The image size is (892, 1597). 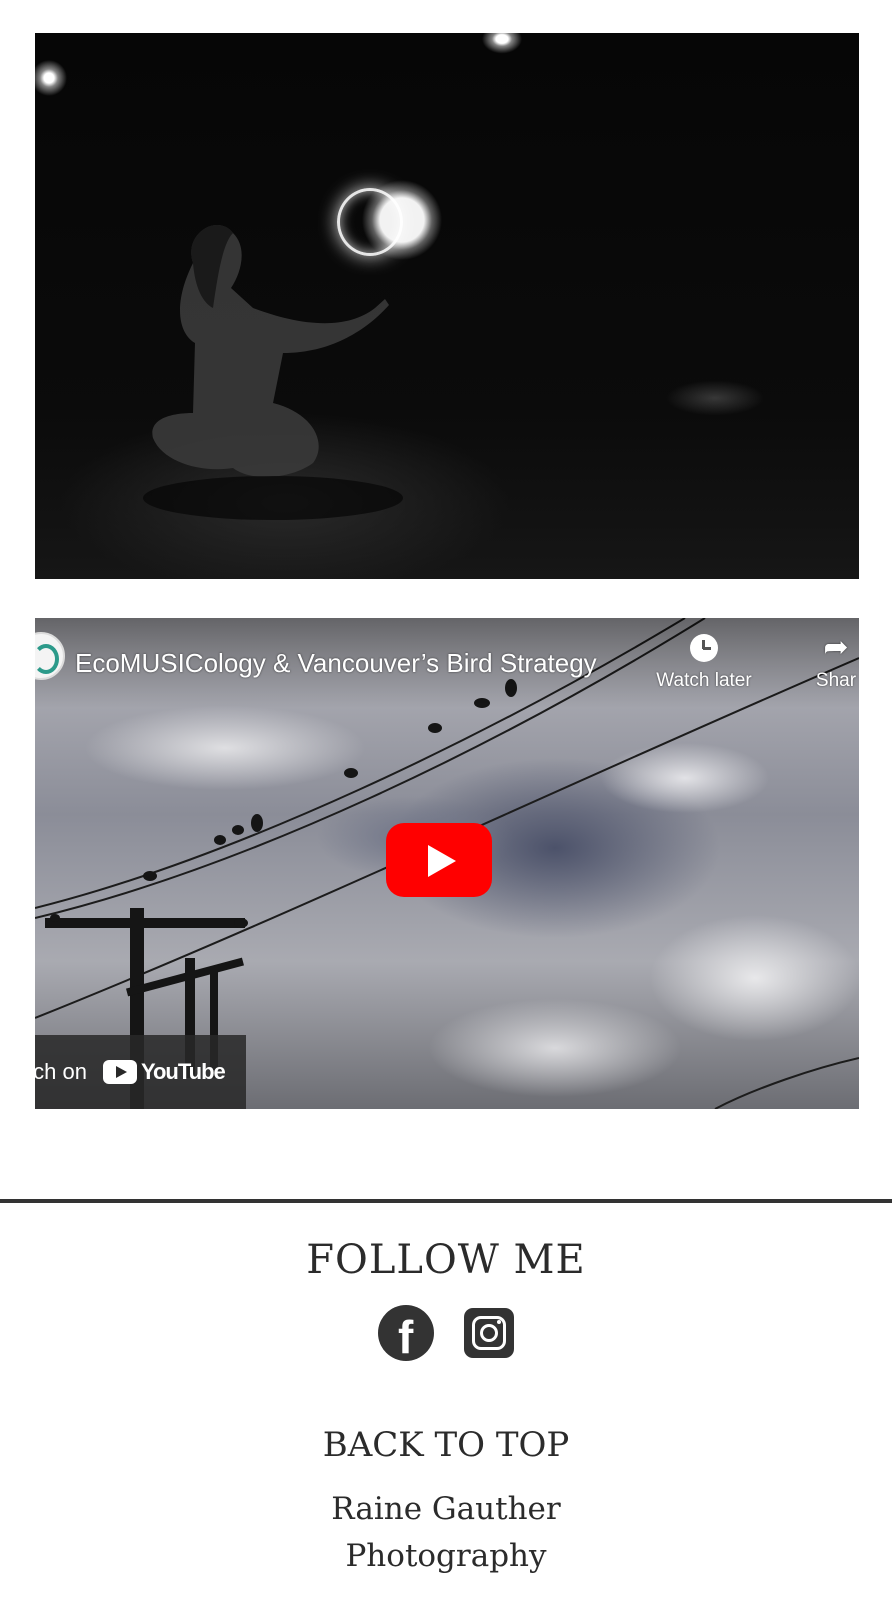 I want to click on watch-later-button: Watch later, so click(x=704, y=663).